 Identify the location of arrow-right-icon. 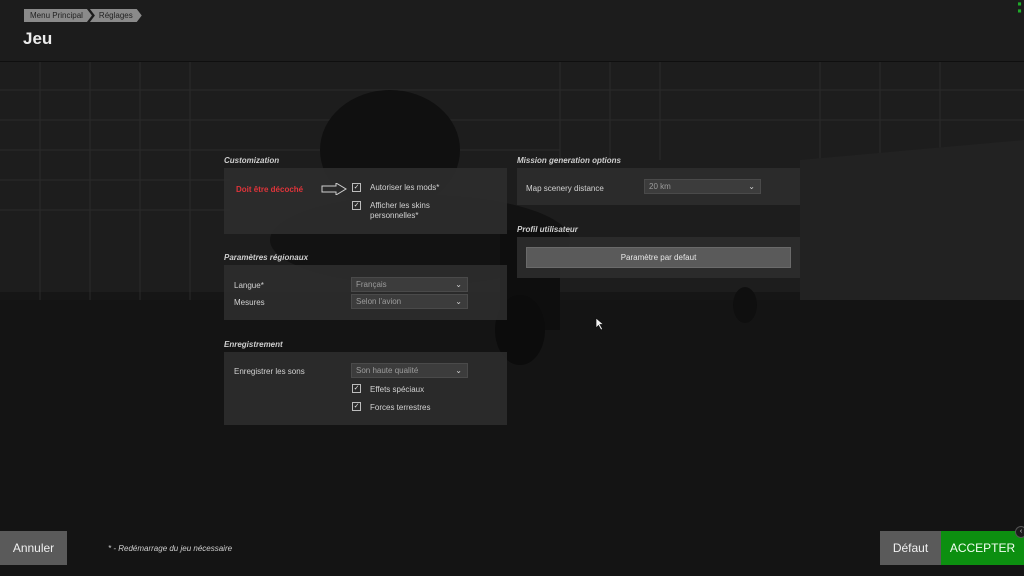
(334, 189).